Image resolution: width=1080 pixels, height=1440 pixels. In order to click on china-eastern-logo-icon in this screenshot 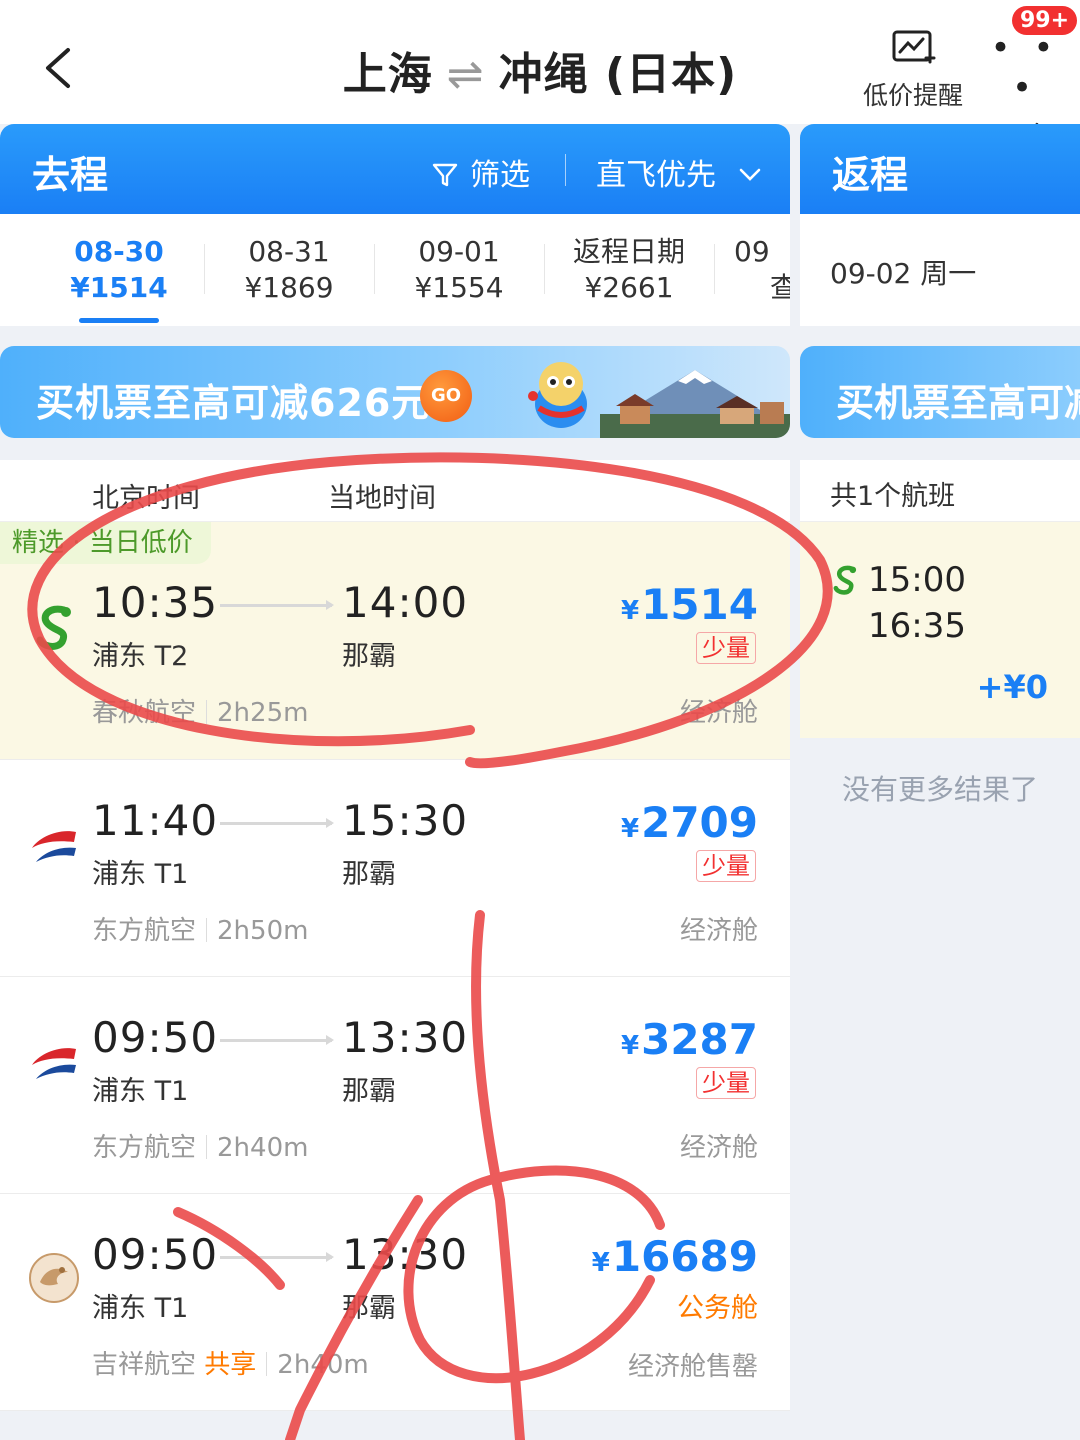, I will do `click(54, 1063)`.